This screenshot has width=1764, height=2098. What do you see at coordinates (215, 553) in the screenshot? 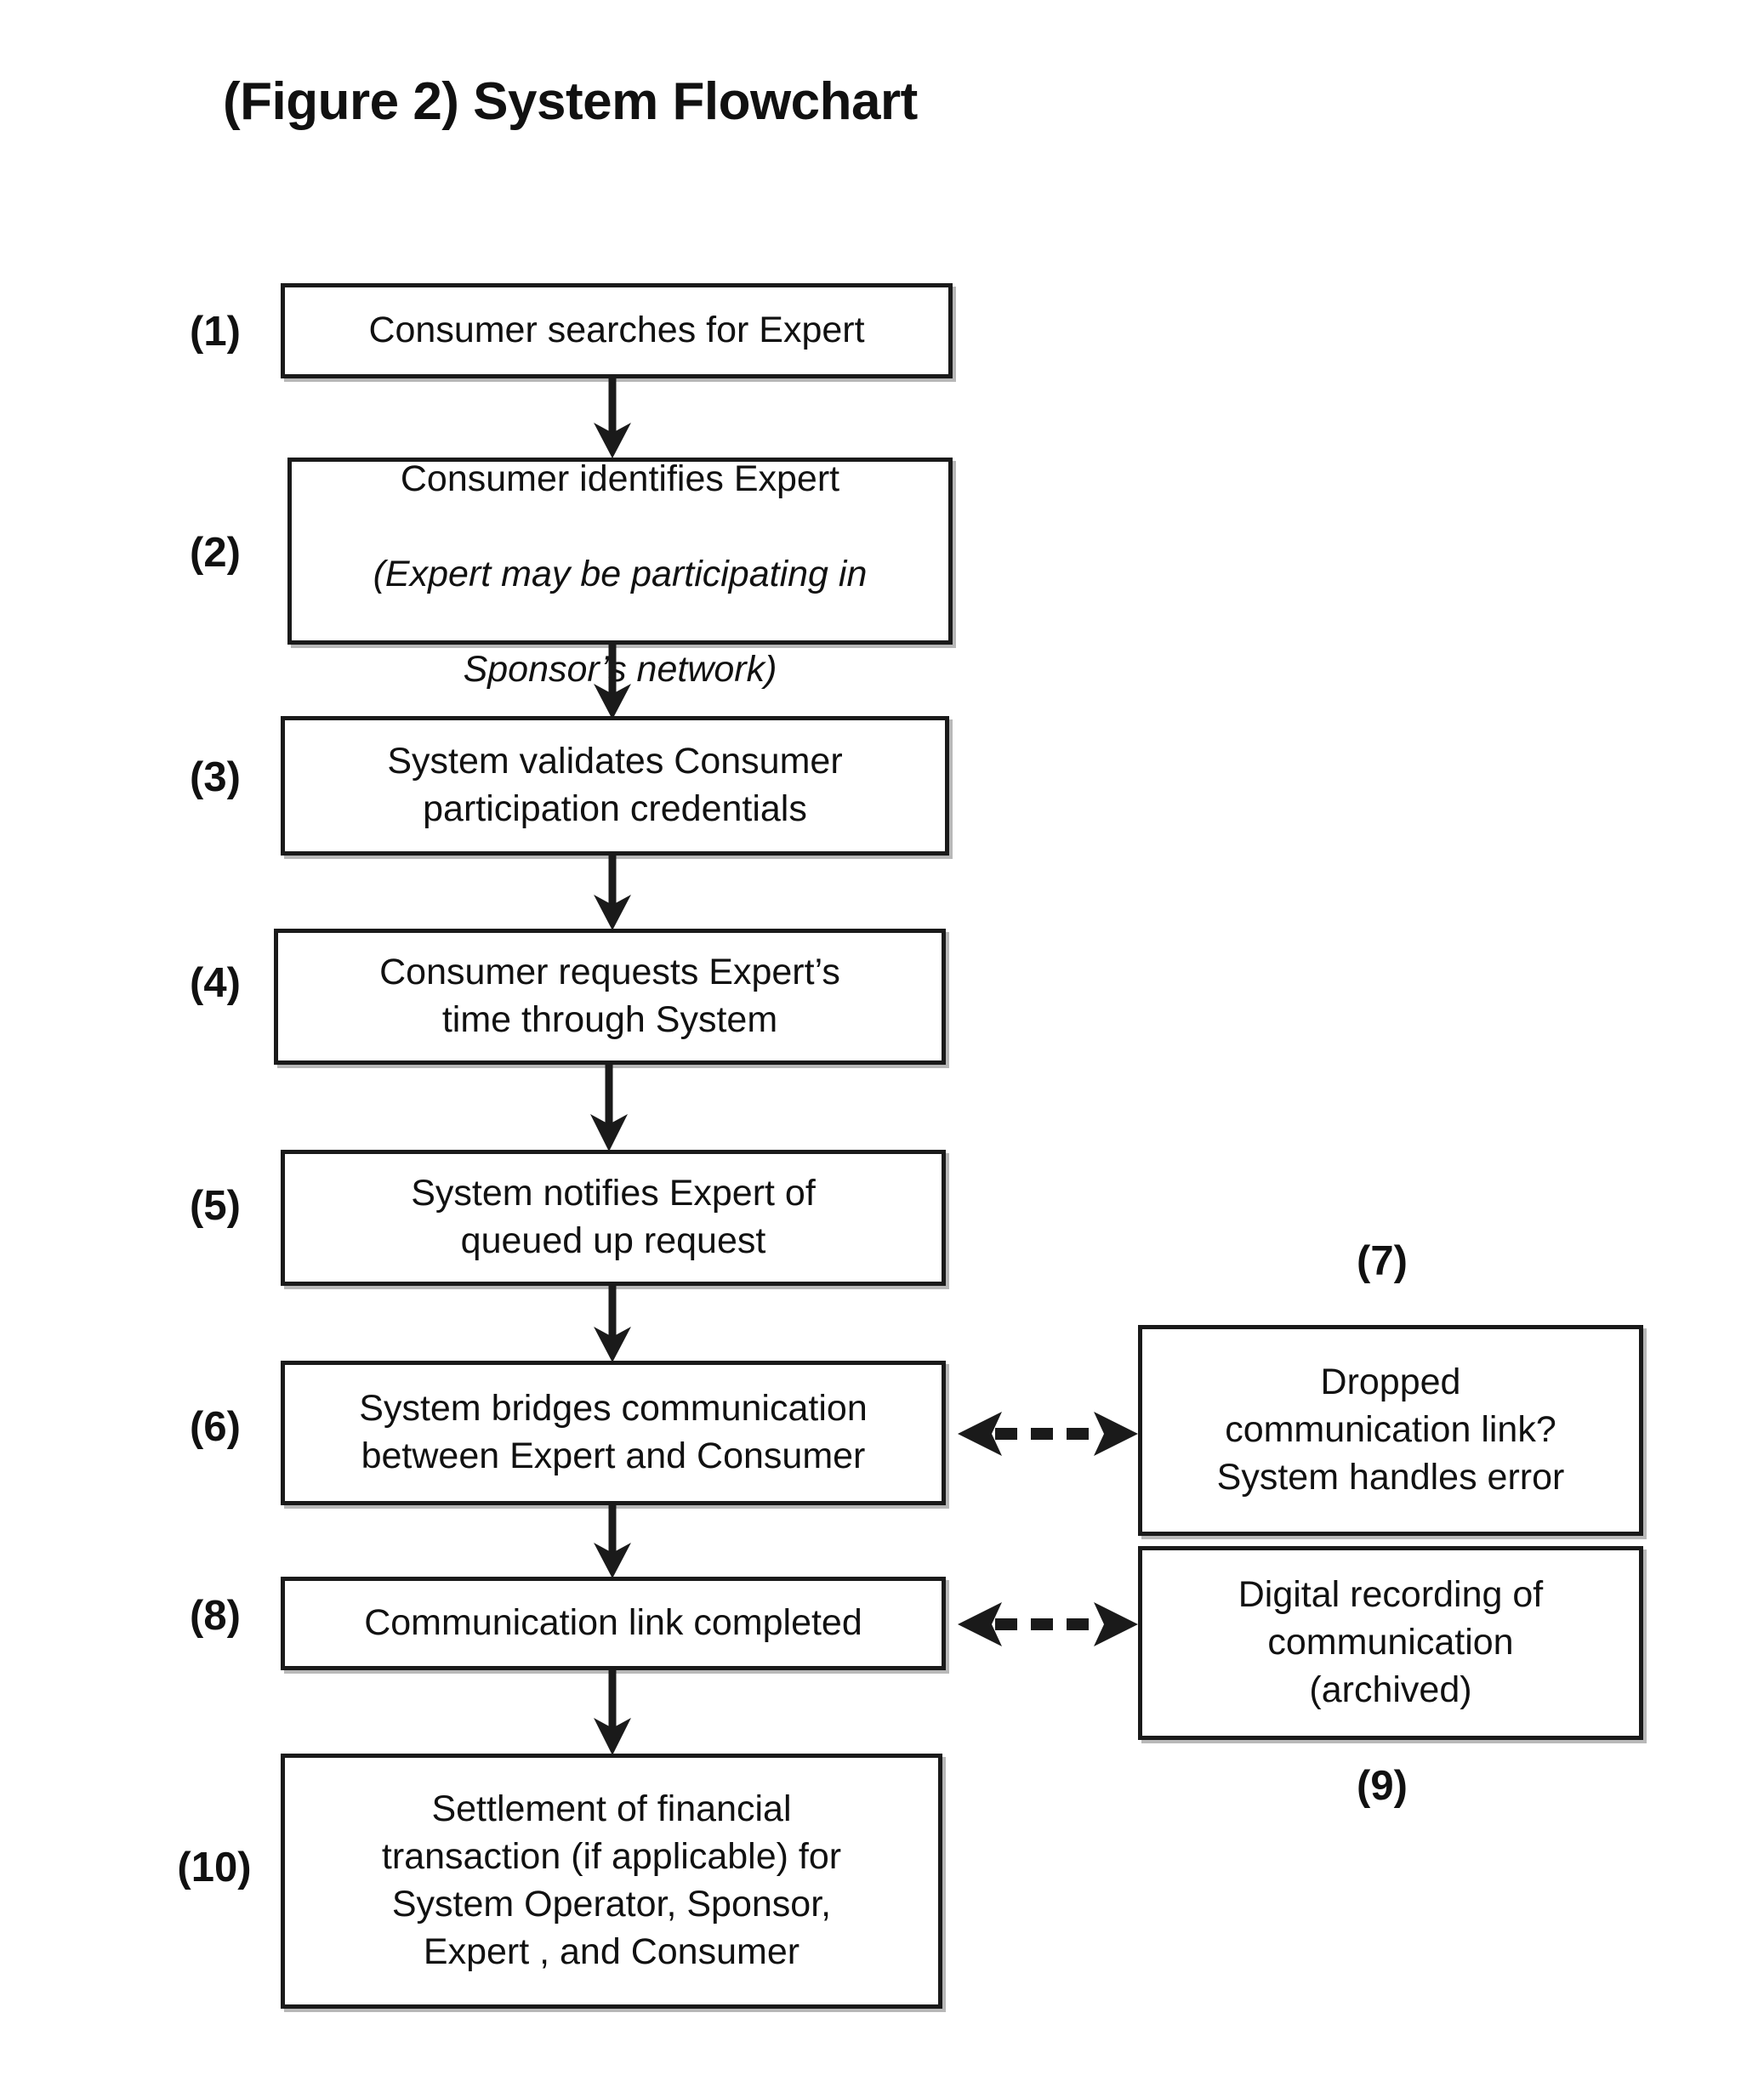
I see `step-label-2: (2)` at bounding box center [215, 553].